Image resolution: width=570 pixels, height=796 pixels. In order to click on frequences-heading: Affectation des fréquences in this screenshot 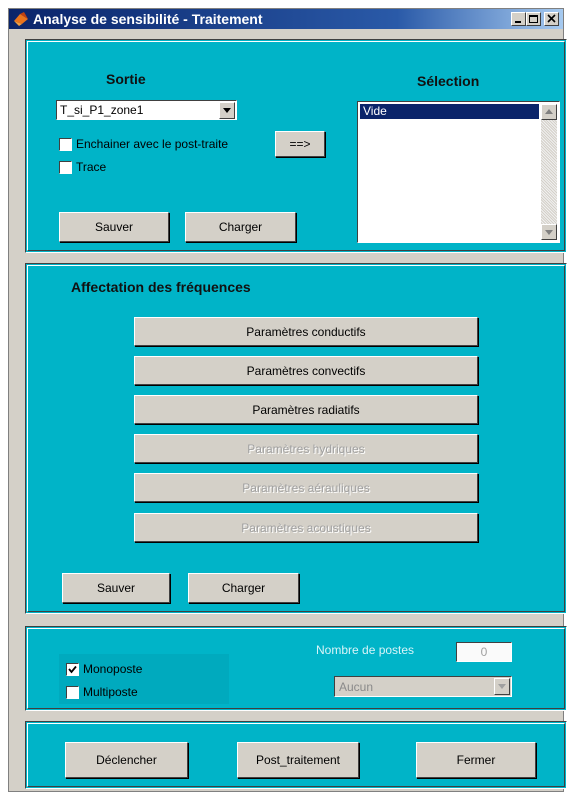, I will do `click(161, 287)`.